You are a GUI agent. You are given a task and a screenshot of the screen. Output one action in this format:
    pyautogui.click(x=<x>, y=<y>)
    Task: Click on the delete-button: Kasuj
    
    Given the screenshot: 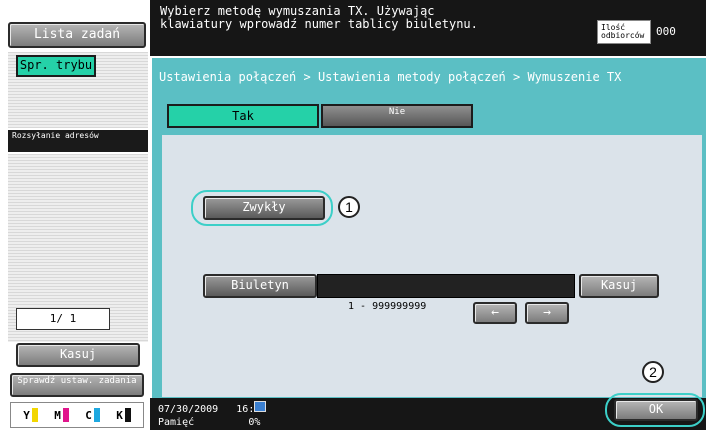 What is the action you would take?
    pyautogui.click(x=78, y=355)
    